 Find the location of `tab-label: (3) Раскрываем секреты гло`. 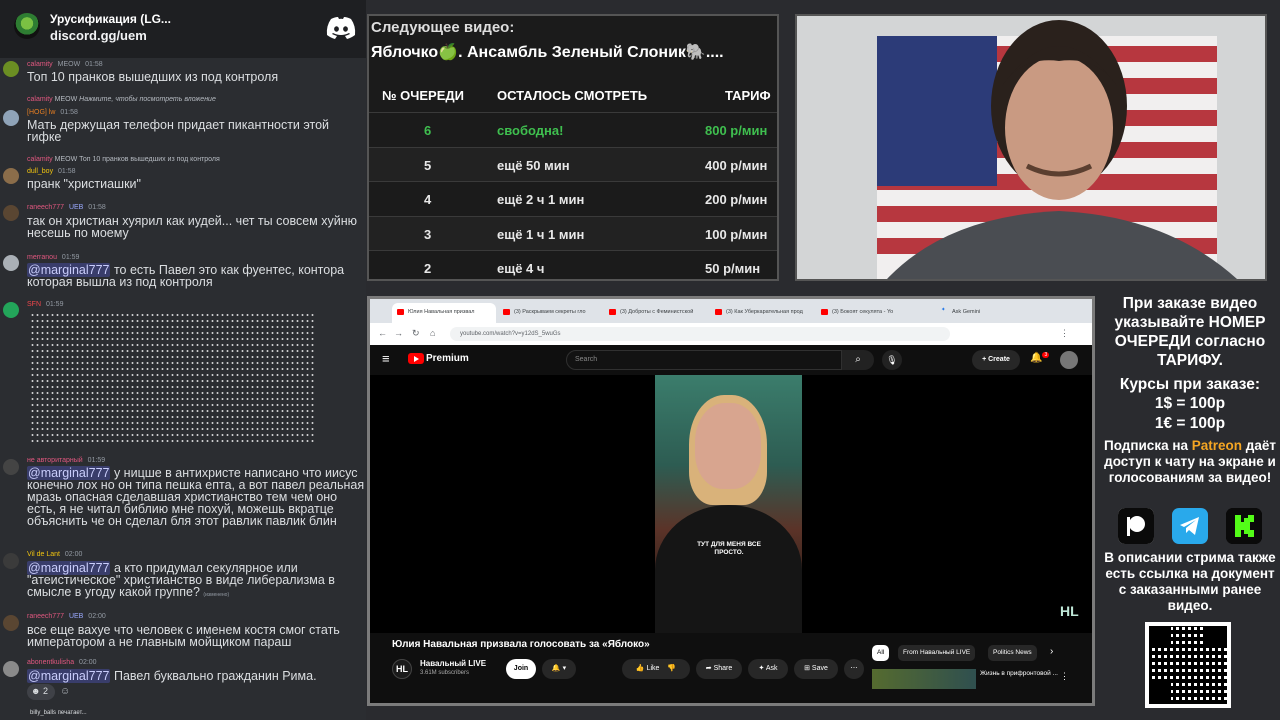

tab-label: (3) Раскрываем секреты гло is located at coordinates (550, 312).